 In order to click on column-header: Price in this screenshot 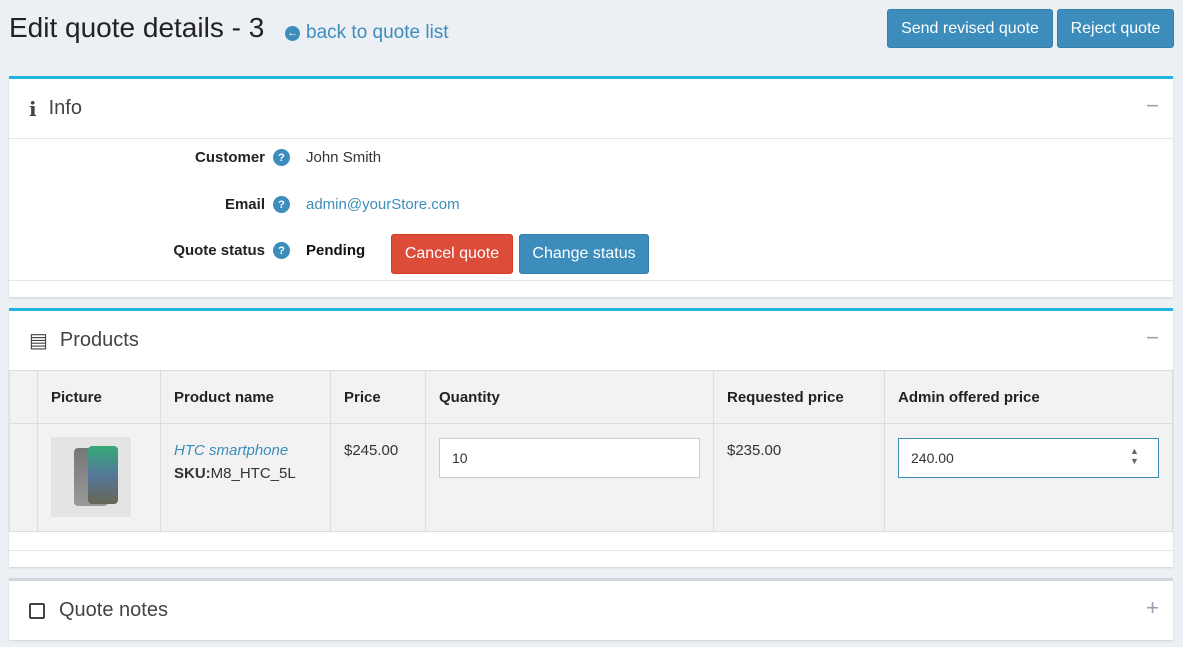, I will do `click(378, 397)`.